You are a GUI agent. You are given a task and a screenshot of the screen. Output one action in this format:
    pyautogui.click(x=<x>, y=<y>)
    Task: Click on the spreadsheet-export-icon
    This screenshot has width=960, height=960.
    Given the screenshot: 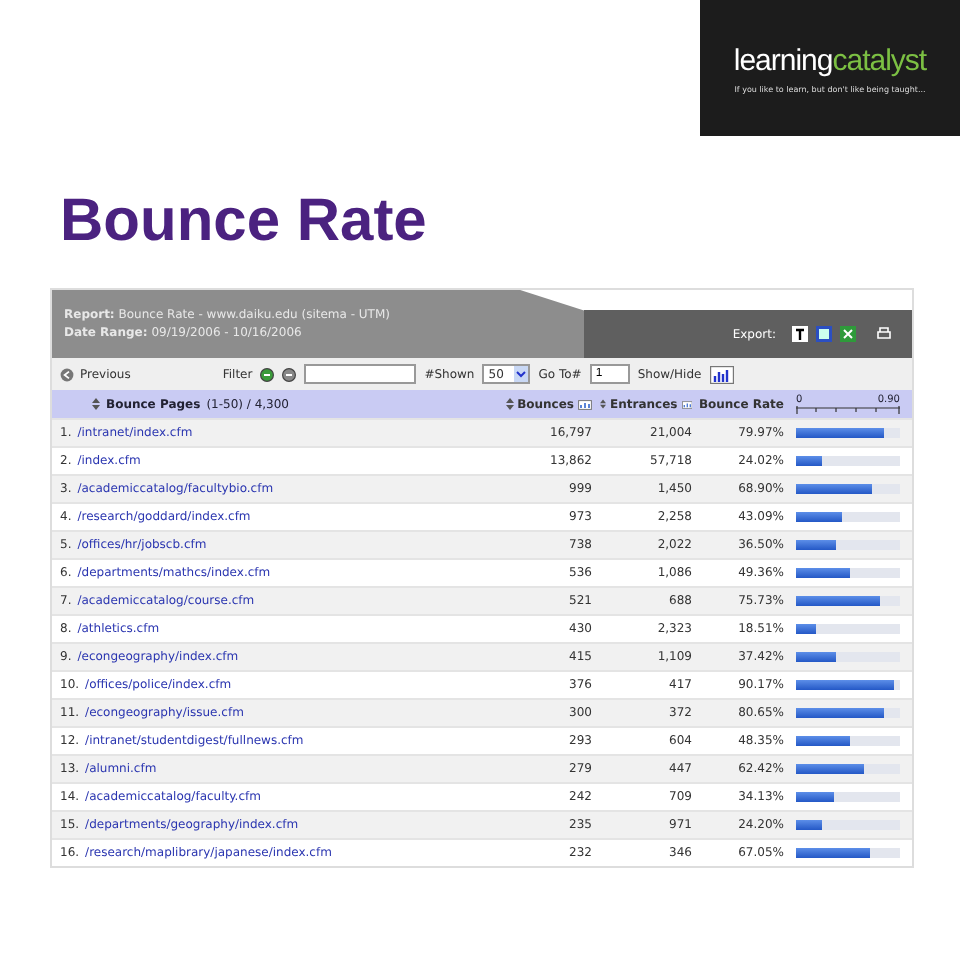 What is the action you would take?
    pyautogui.click(x=848, y=334)
    